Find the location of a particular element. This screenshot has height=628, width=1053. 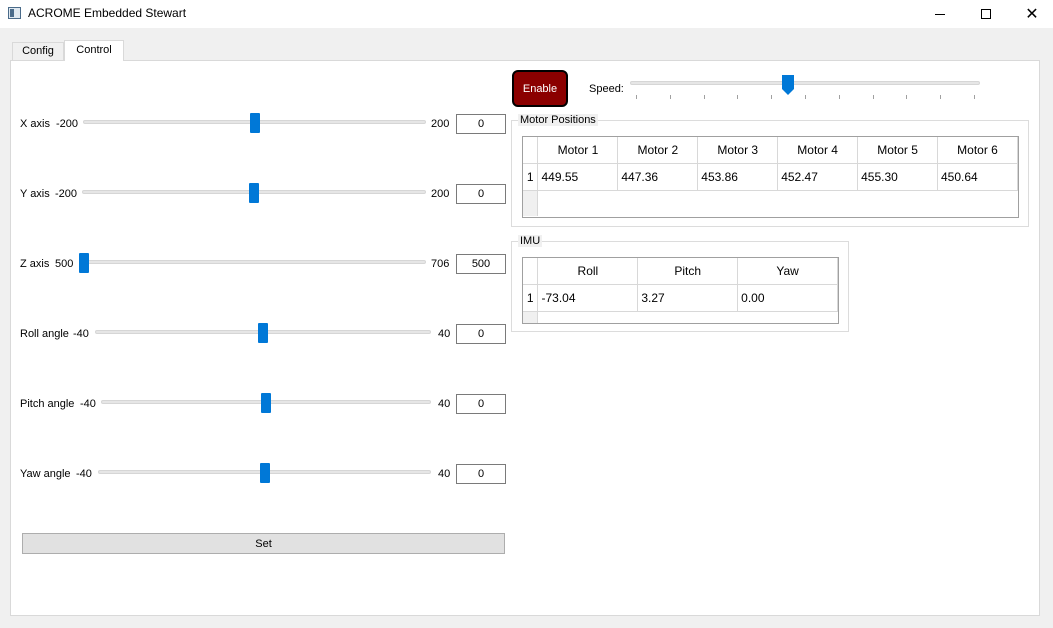

axis-label: Roll angle is located at coordinates (44, 334).